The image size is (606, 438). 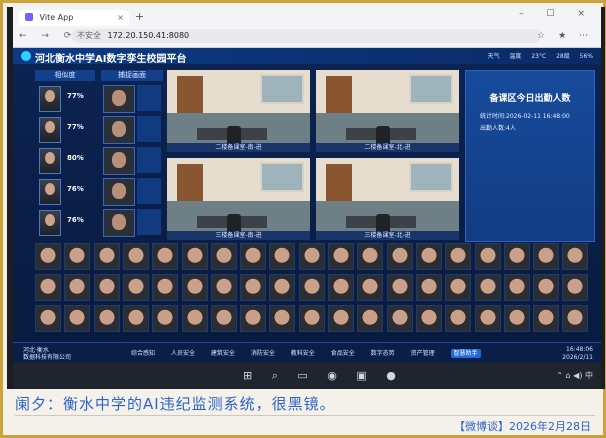 What do you see at coordinates (515, 56) in the screenshot?
I see `temperature-label: 温度` at bounding box center [515, 56].